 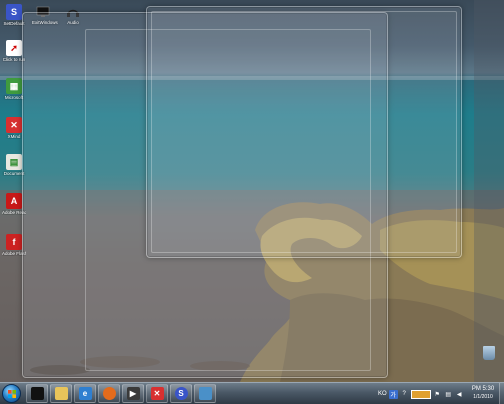 I want to click on start-button, so click(x=11, y=393).